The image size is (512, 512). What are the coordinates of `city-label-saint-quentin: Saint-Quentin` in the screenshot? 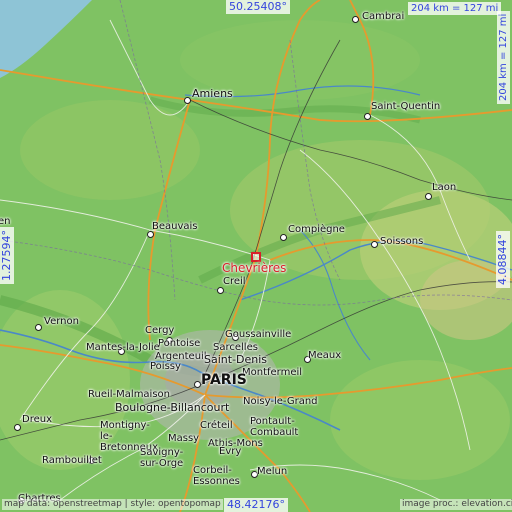 It's located at (405, 106).